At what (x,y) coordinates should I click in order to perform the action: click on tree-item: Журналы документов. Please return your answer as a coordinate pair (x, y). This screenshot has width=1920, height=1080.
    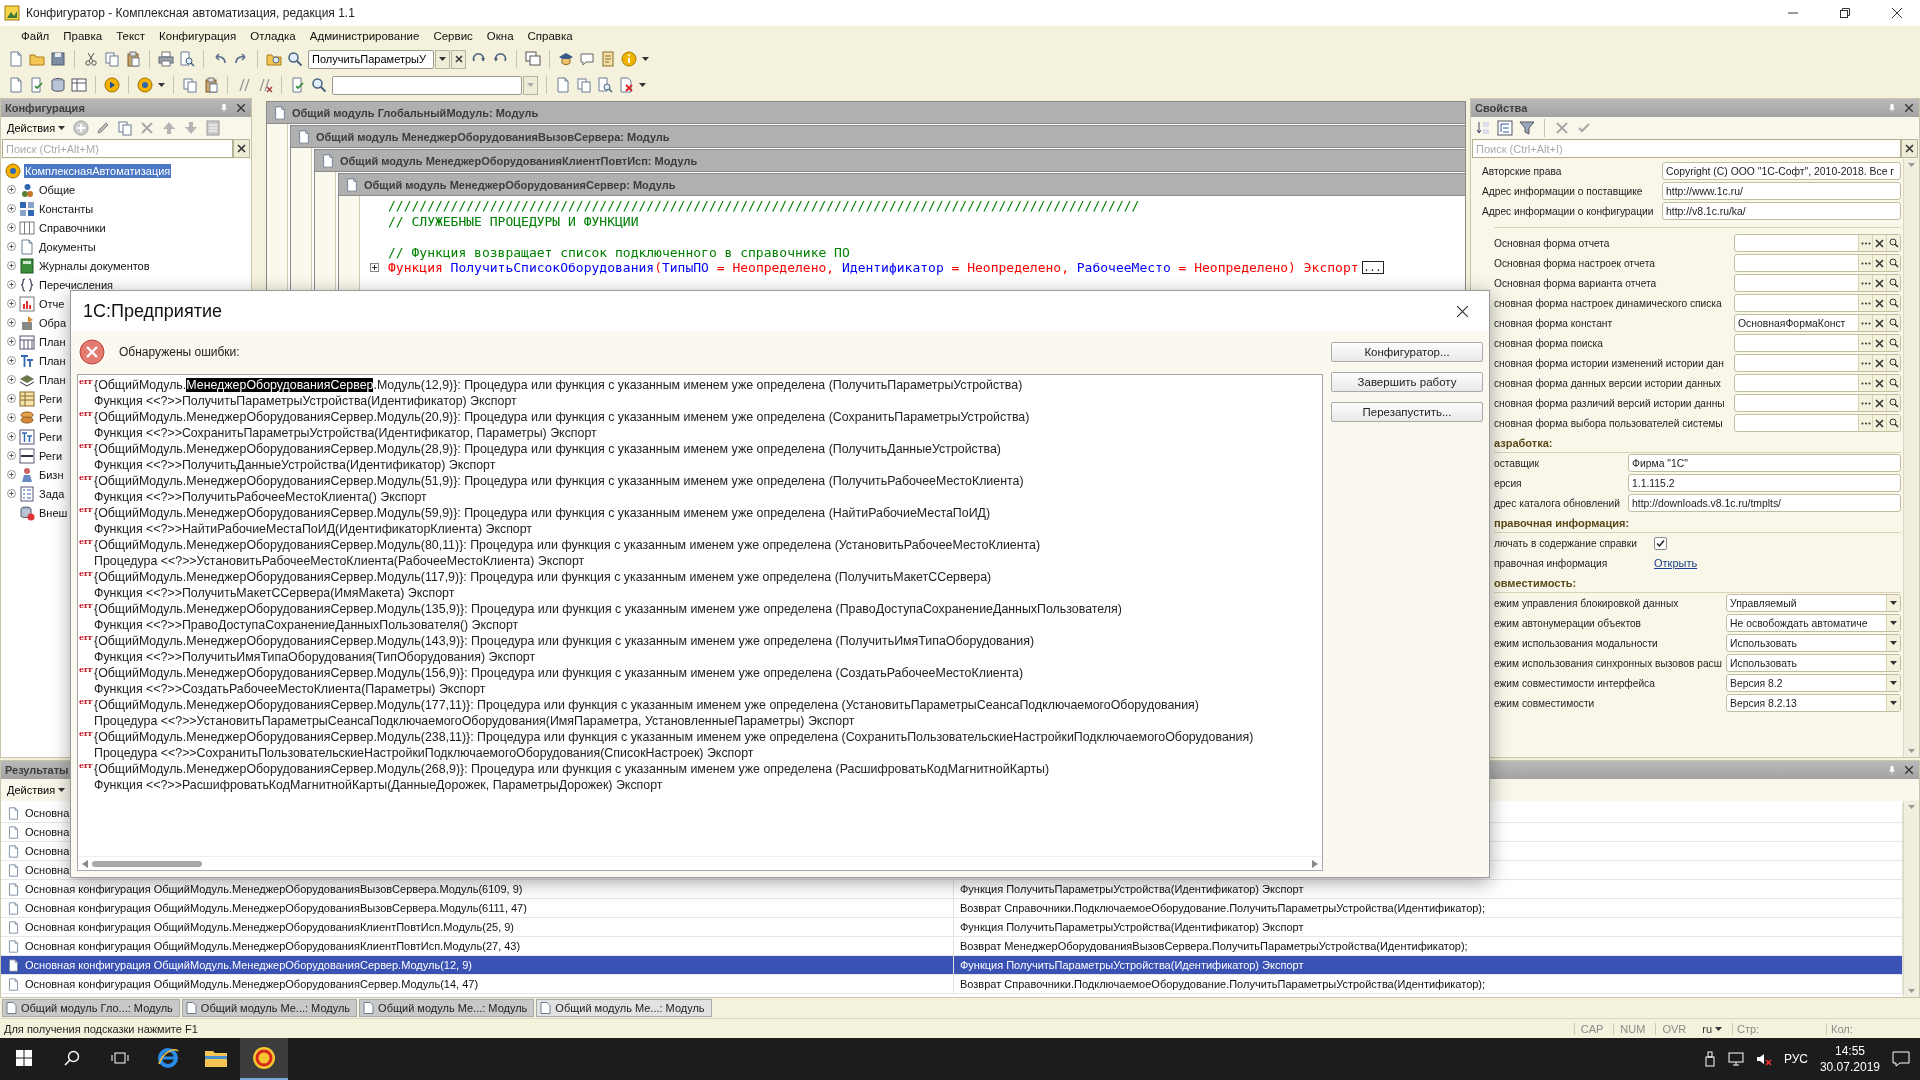
    Looking at the image, I should click on (94, 265).